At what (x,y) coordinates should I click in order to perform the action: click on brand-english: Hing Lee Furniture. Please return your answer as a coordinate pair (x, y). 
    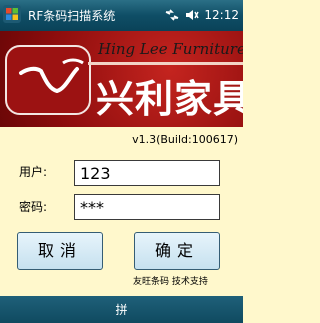
    Looking at the image, I should click on (170, 49).